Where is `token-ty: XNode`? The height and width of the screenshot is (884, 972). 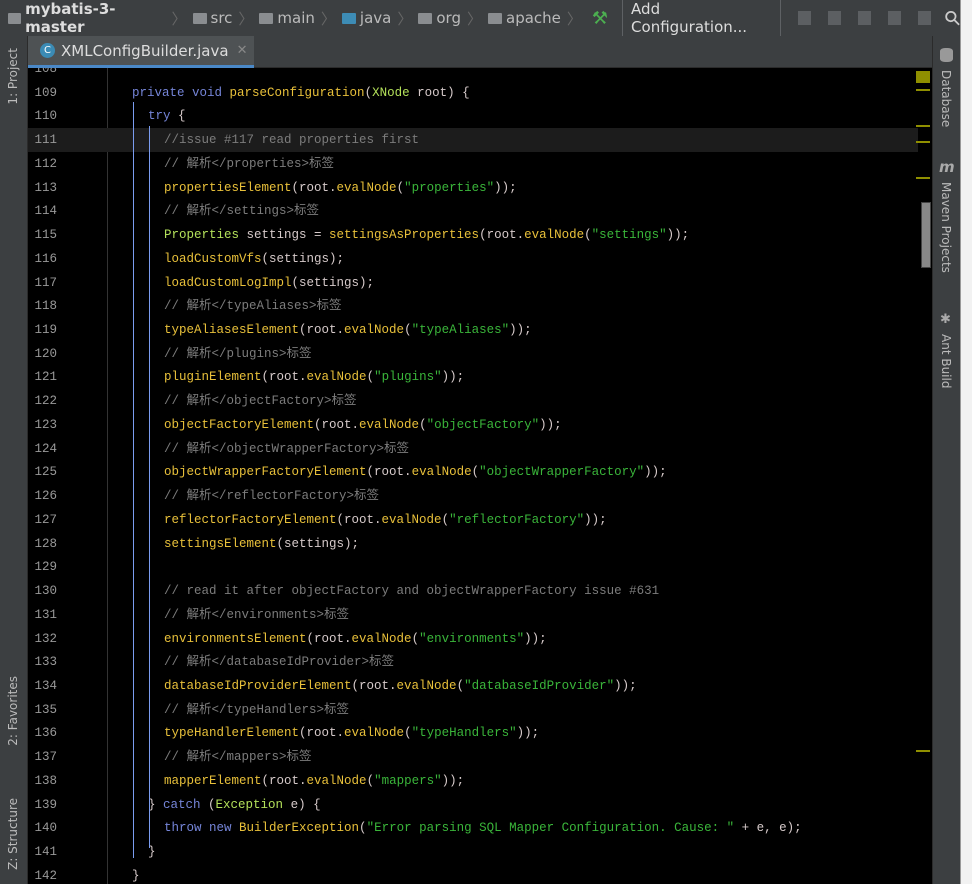
token-ty: XNode is located at coordinates (391, 92).